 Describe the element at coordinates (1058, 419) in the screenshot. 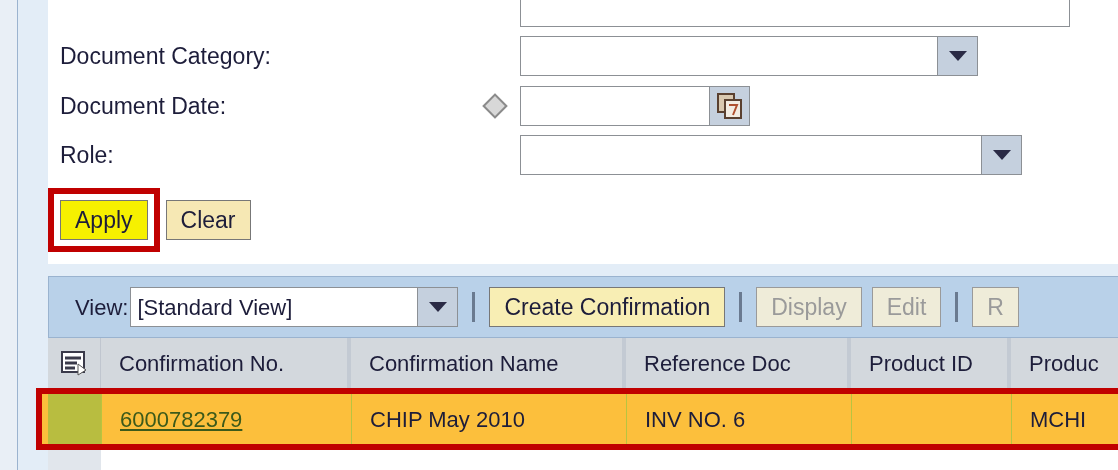

I see `table-cell-text: MCHI` at that location.